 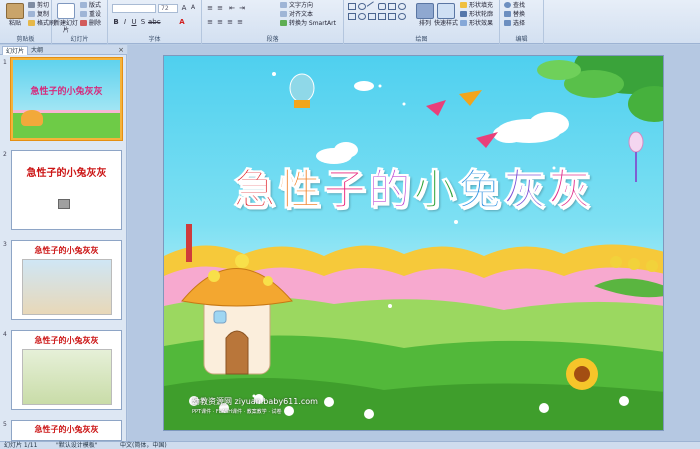 What do you see at coordinates (476, 24) in the screenshot?
I see `shape-effects-button: 形状效果` at bounding box center [476, 24].